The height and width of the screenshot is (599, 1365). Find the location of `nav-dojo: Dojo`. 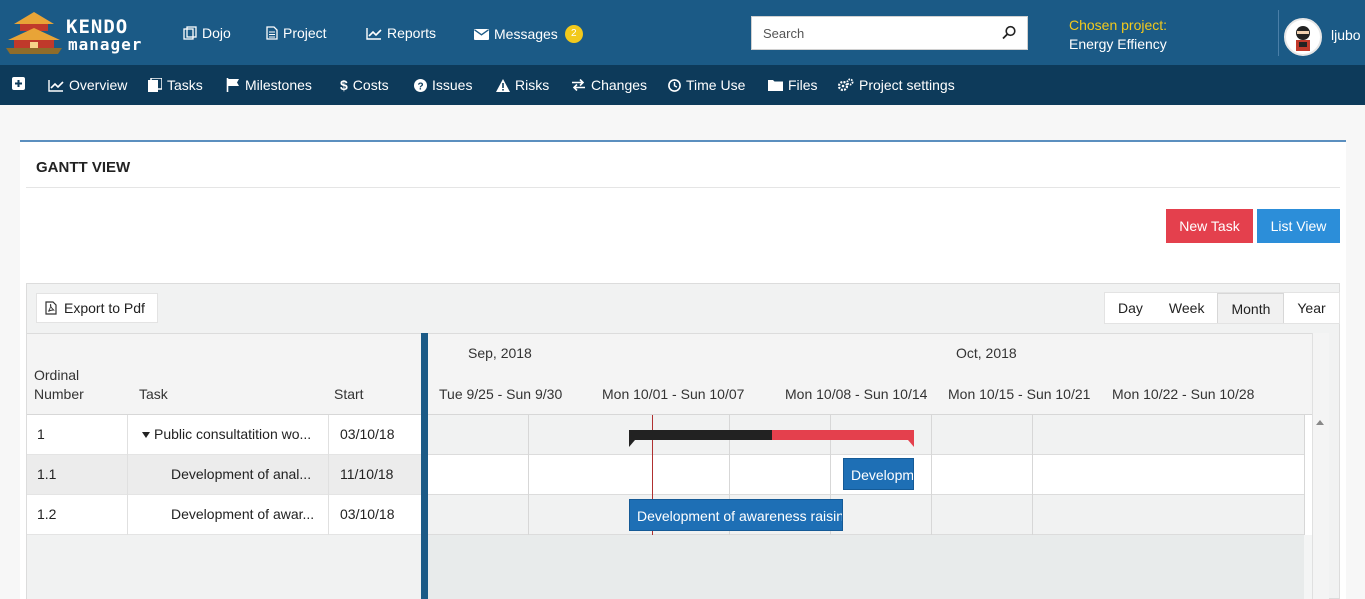

nav-dojo: Dojo is located at coordinates (207, 33).